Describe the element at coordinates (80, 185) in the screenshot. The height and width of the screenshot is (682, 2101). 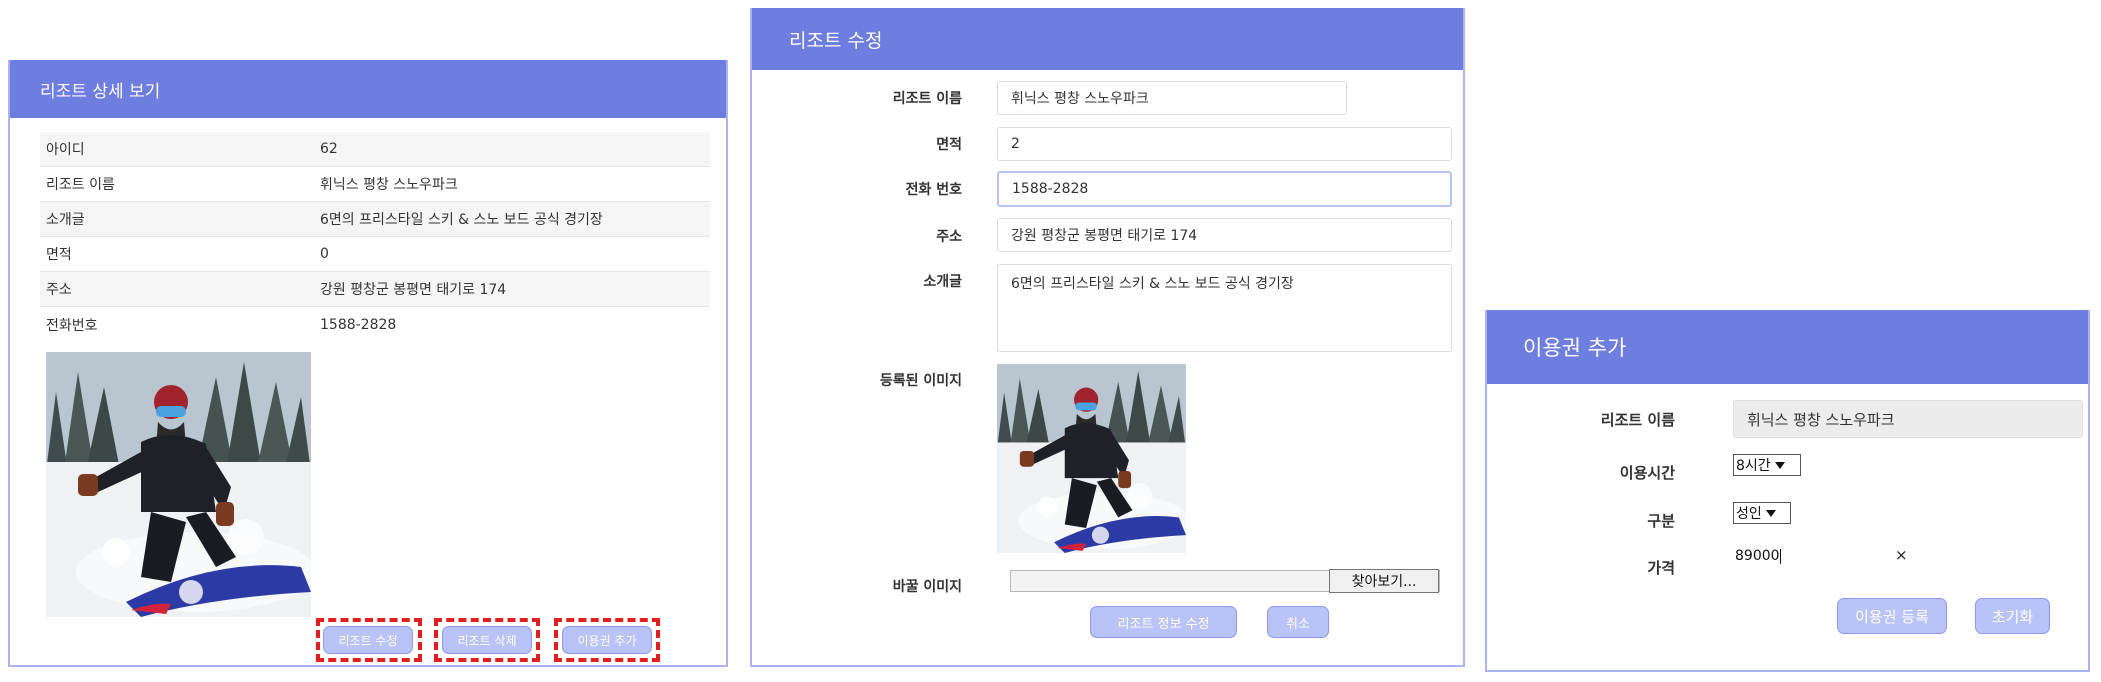
I see `row-label: 리조트 이름` at that location.